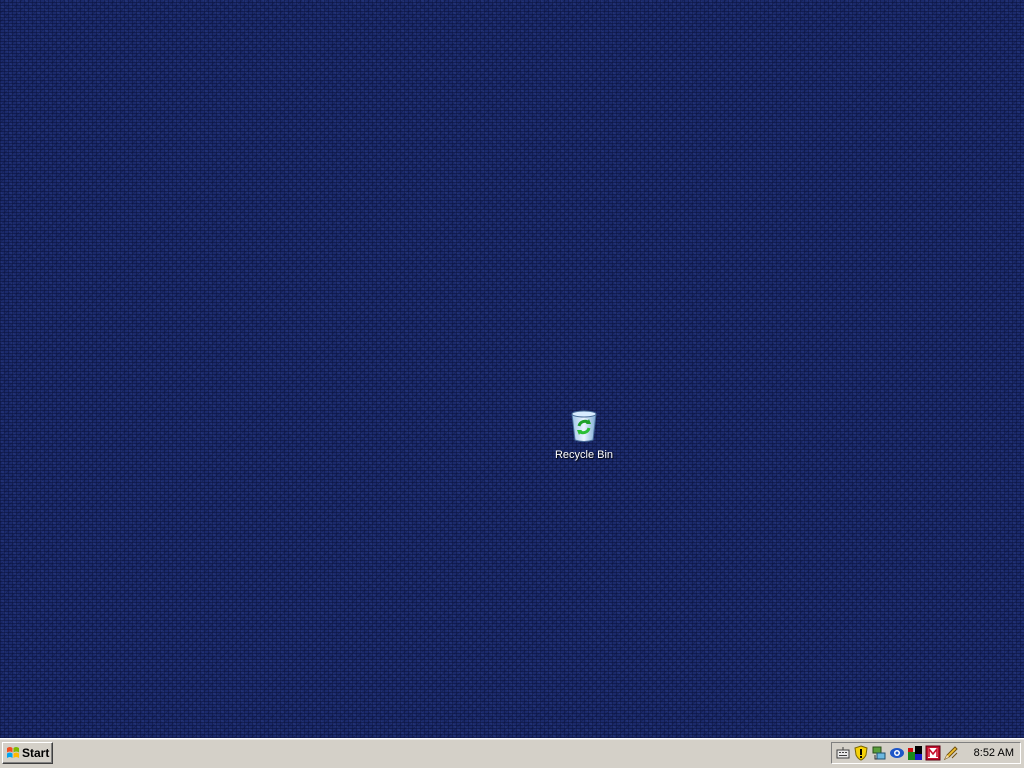 The width and height of the screenshot is (1024, 768). Describe the element at coordinates (933, 753) in the screenshot. I see `mcafee-icon` at that location.